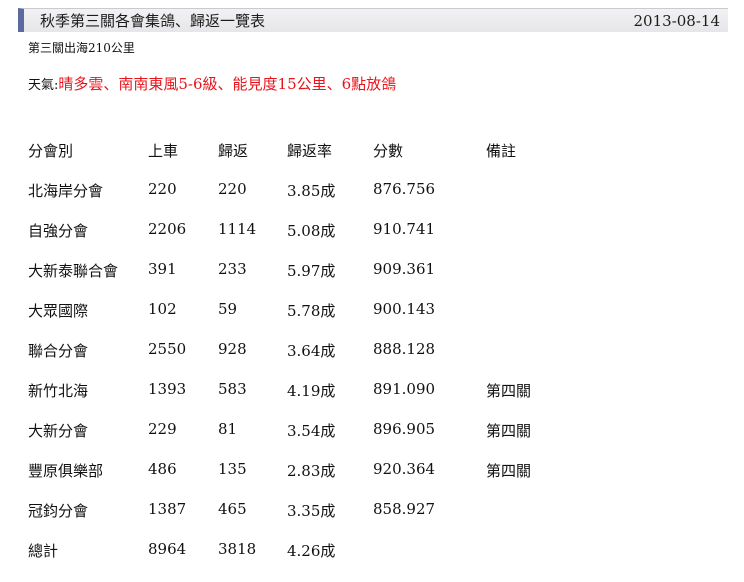 The image size is (744, 582). Describe the element at coordinates (404, 349) in the screenshot. I see `cell-score: 888.128` at that location.